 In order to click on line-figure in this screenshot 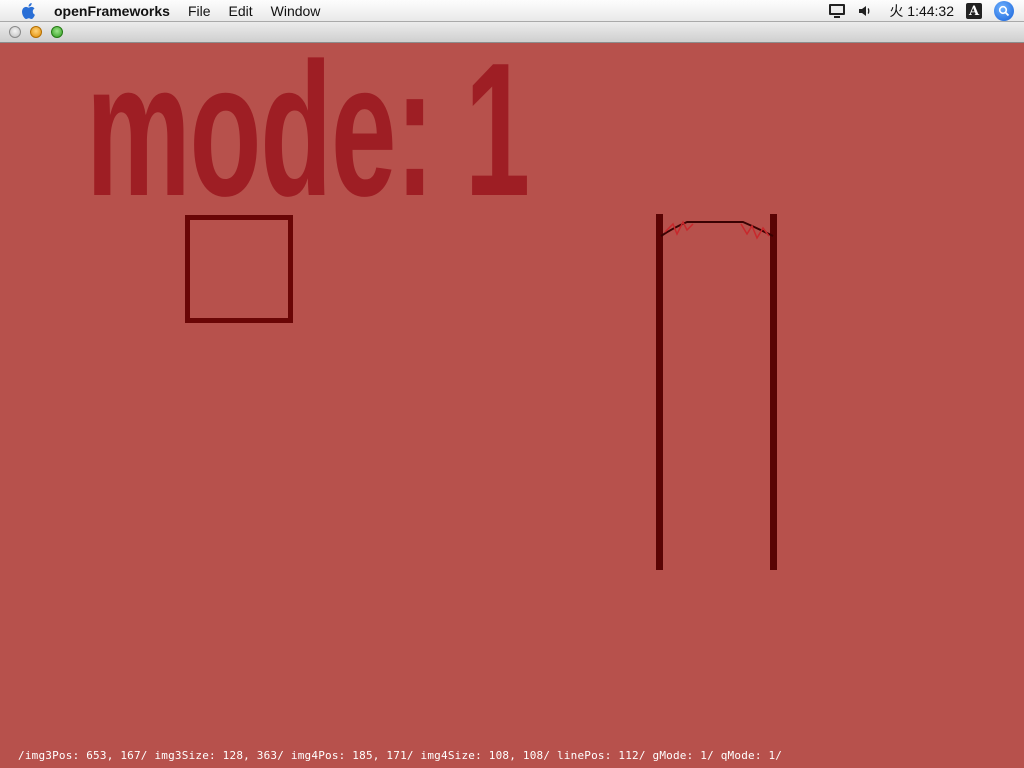, I will do `click(716, 392)`.